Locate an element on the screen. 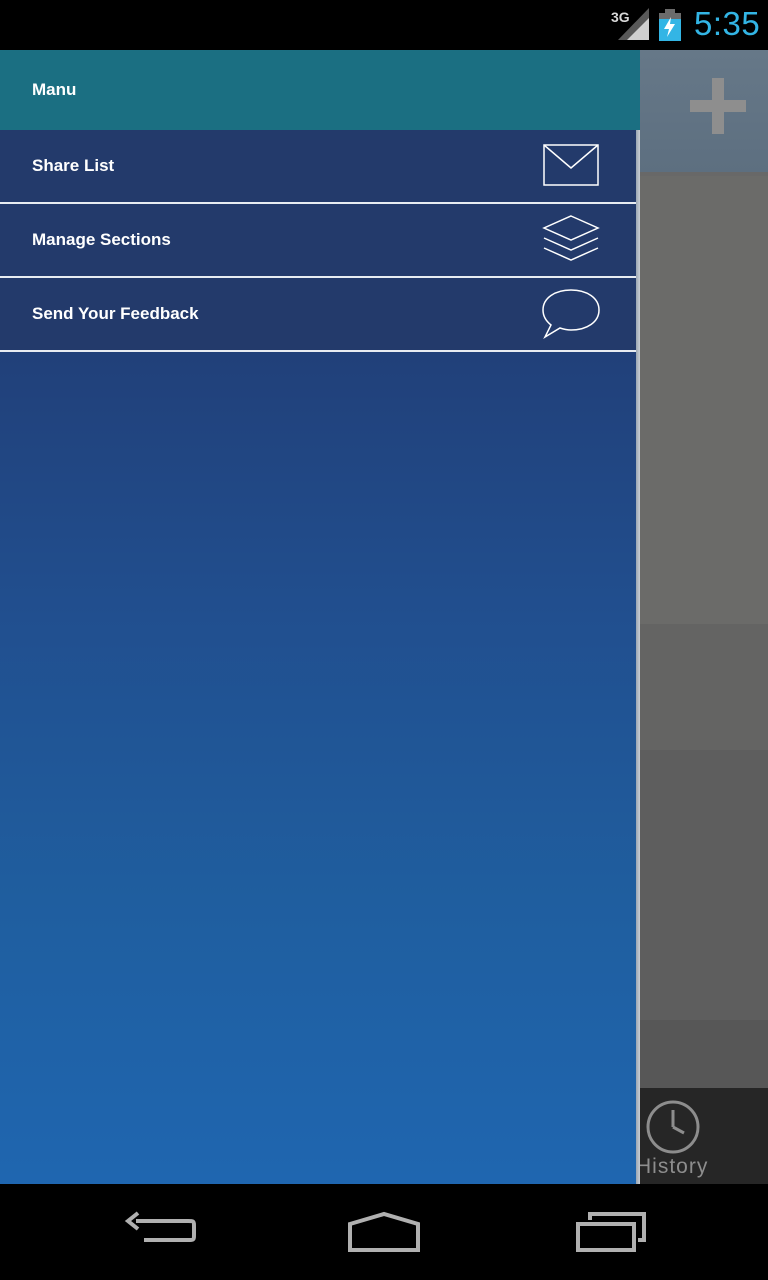 The image size is (768, 1280). menu-item-label: Manage Sections is located at coordinates (101, 239).